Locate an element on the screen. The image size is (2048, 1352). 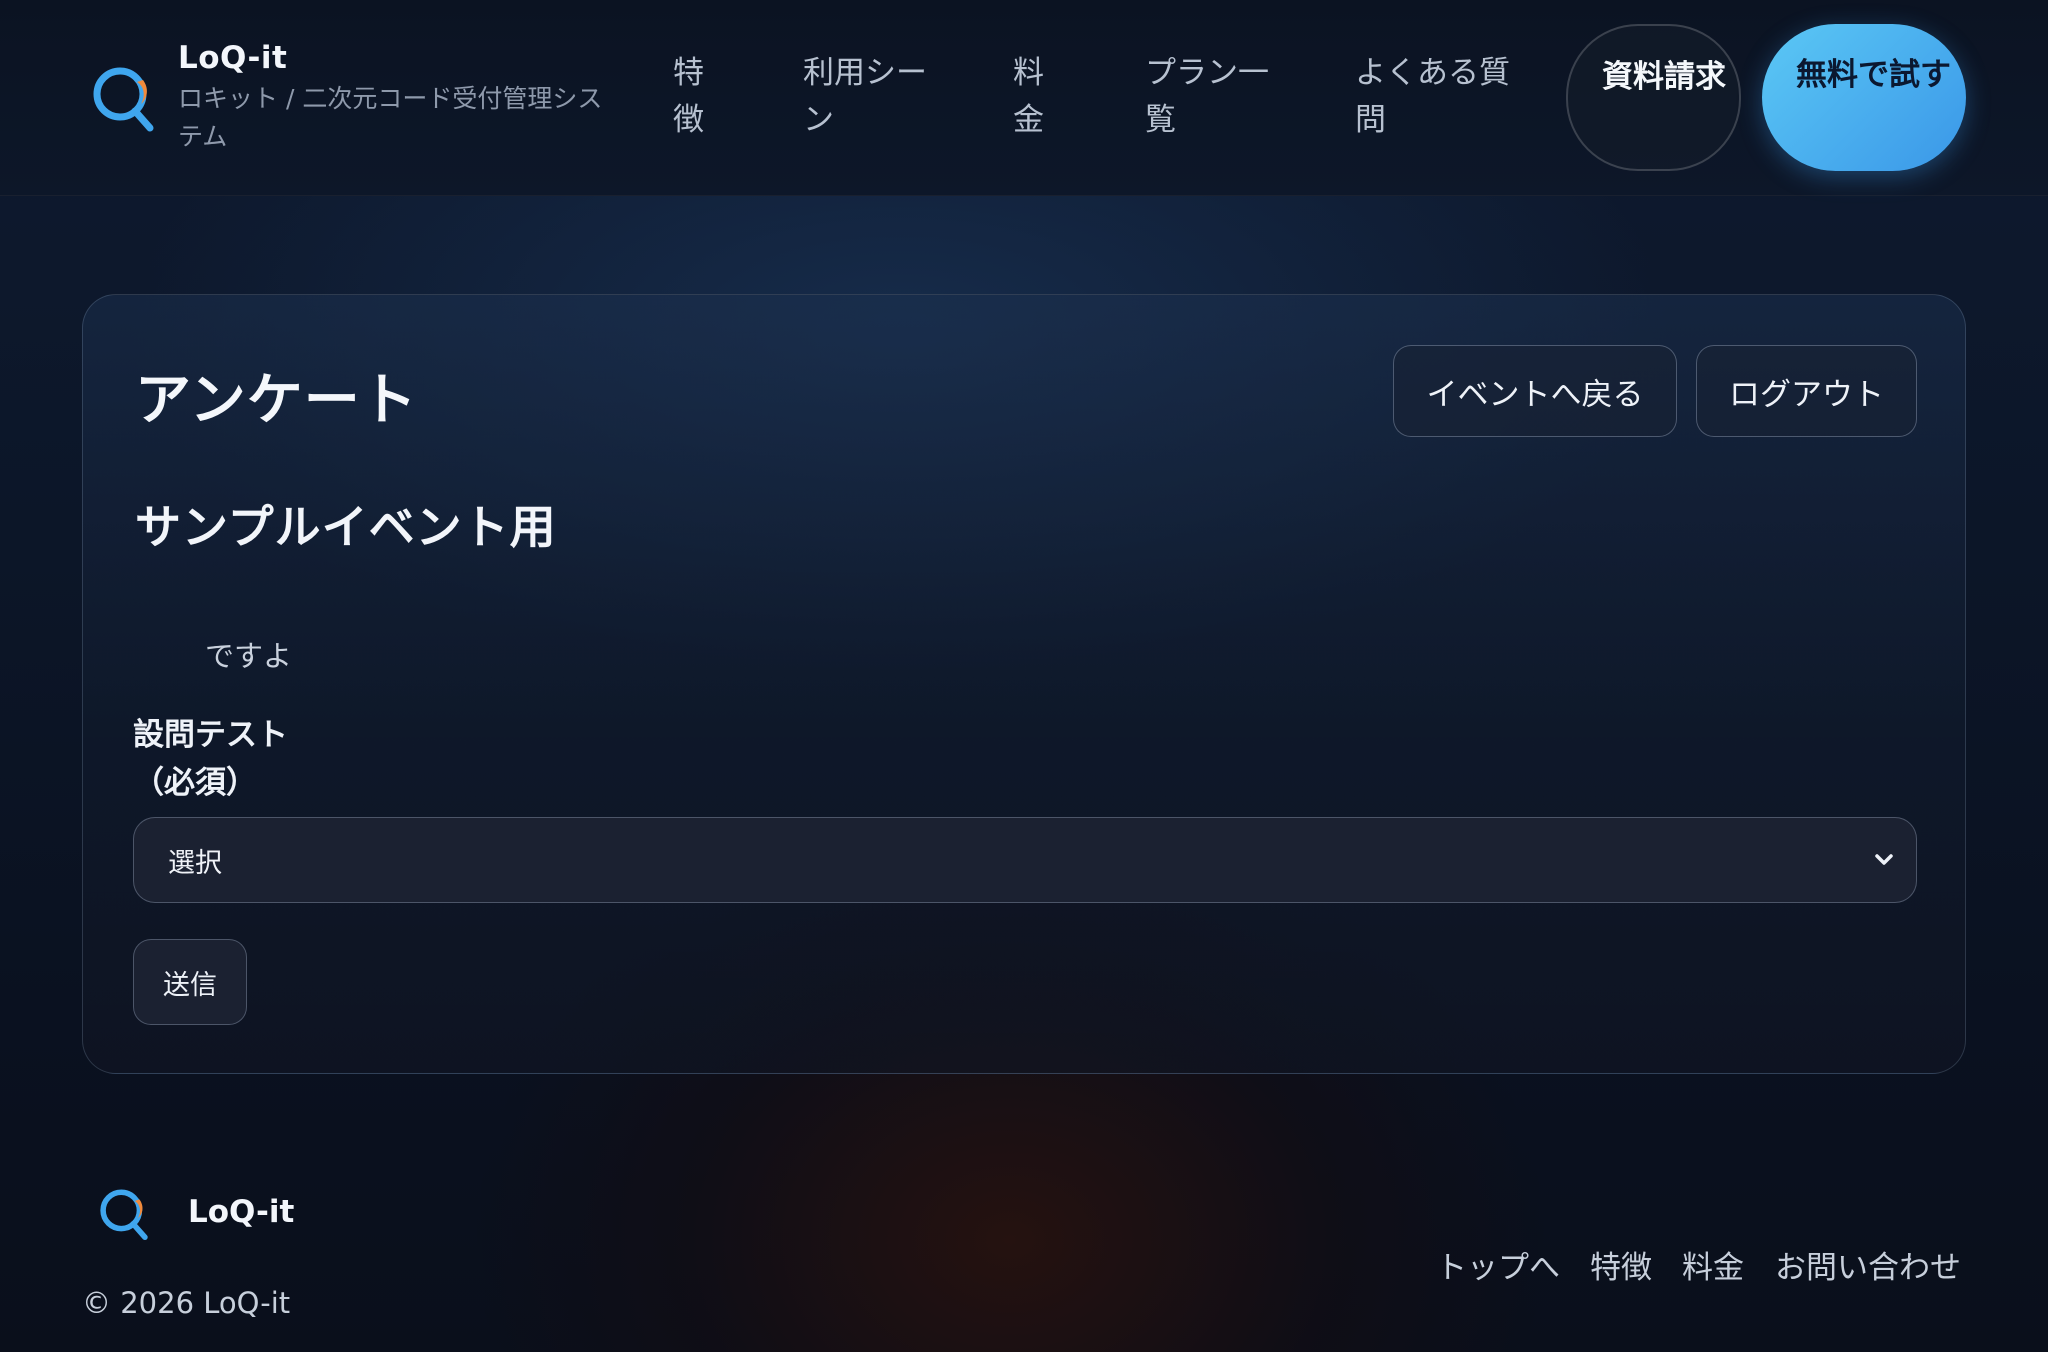
submit-button: 送信 is located at coordinates (190, 982).